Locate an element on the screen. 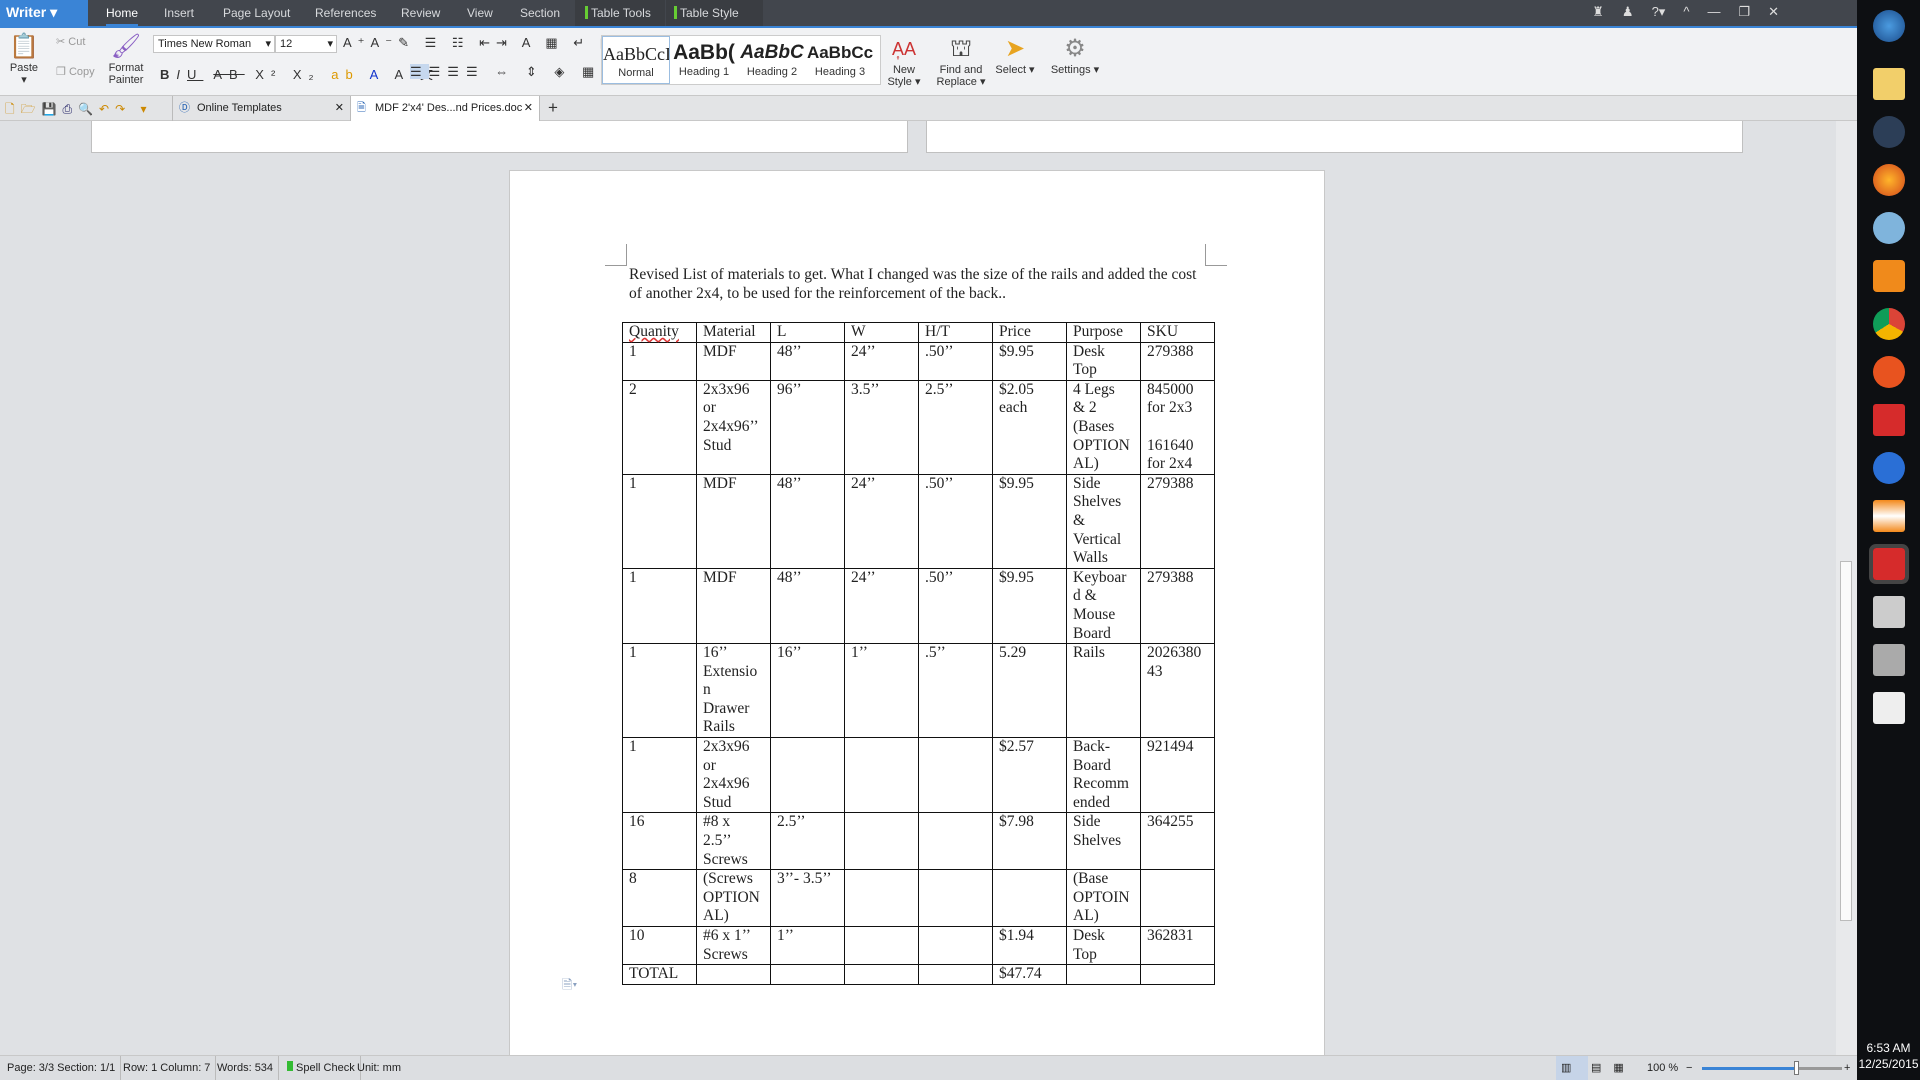  select-button: ➤ Select ▾ is located at coordinates (1015, 55).